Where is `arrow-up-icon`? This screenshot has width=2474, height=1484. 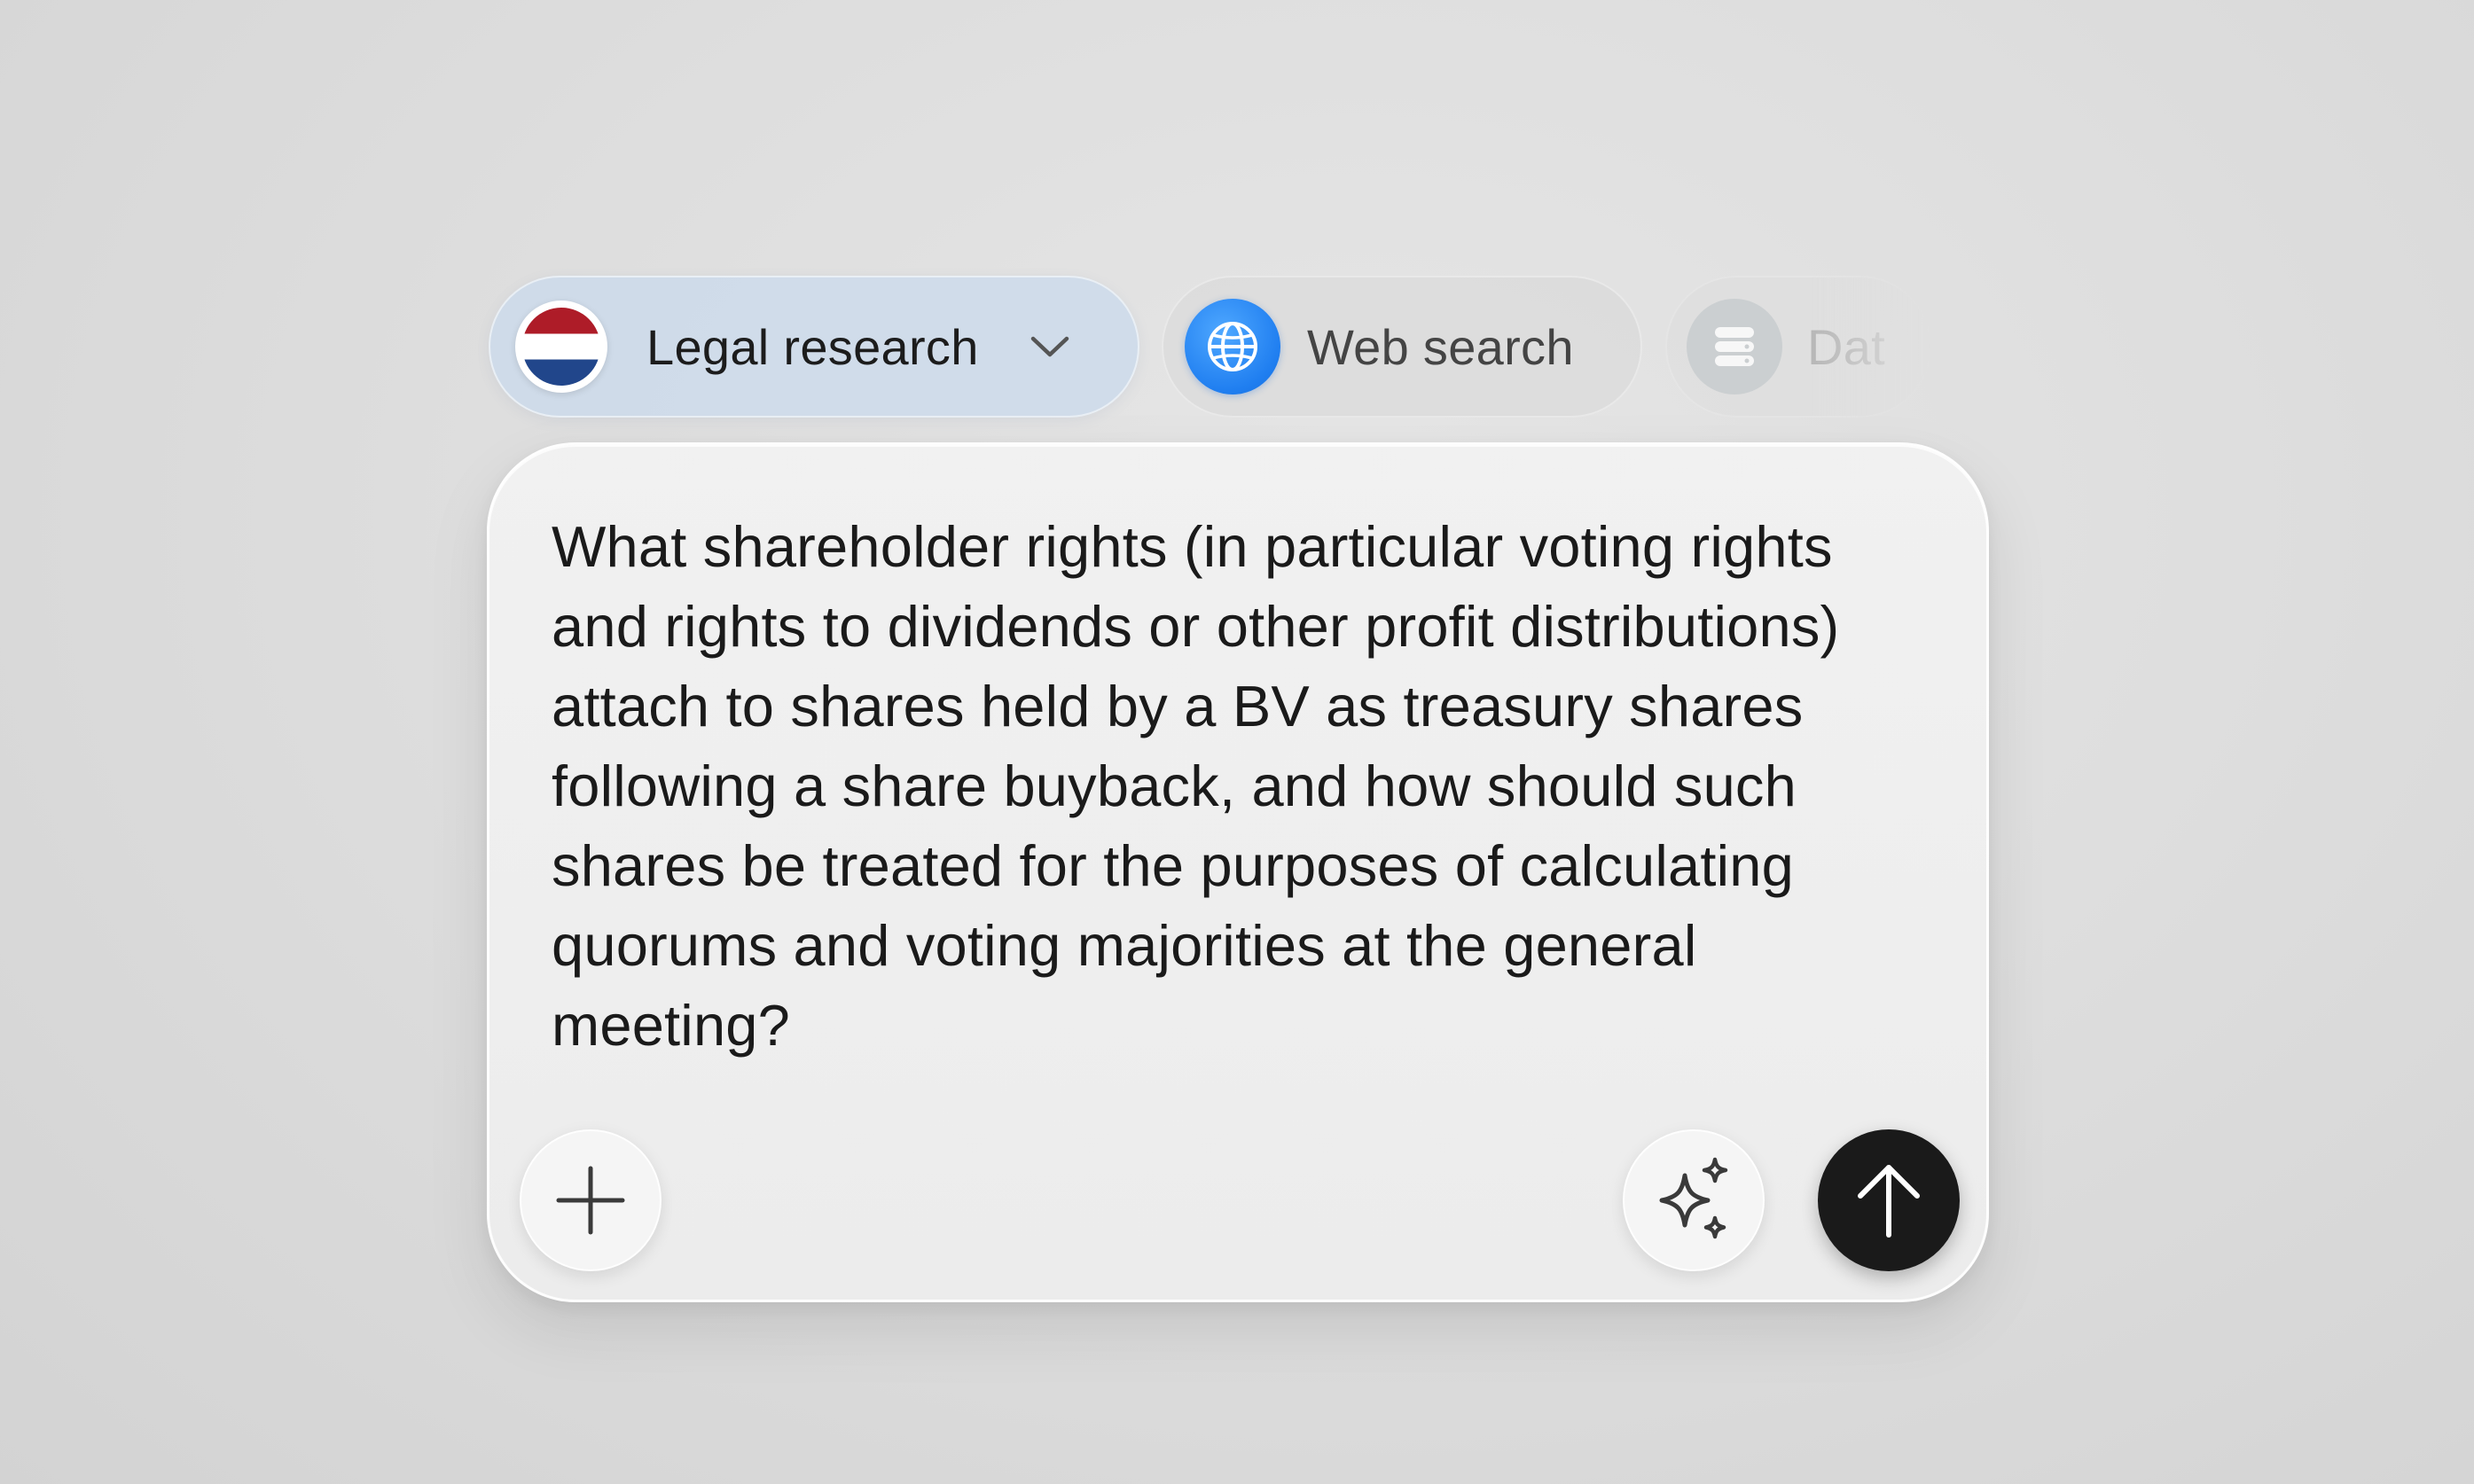 arrow-up-icon is located at coordinates (1889, 1201).